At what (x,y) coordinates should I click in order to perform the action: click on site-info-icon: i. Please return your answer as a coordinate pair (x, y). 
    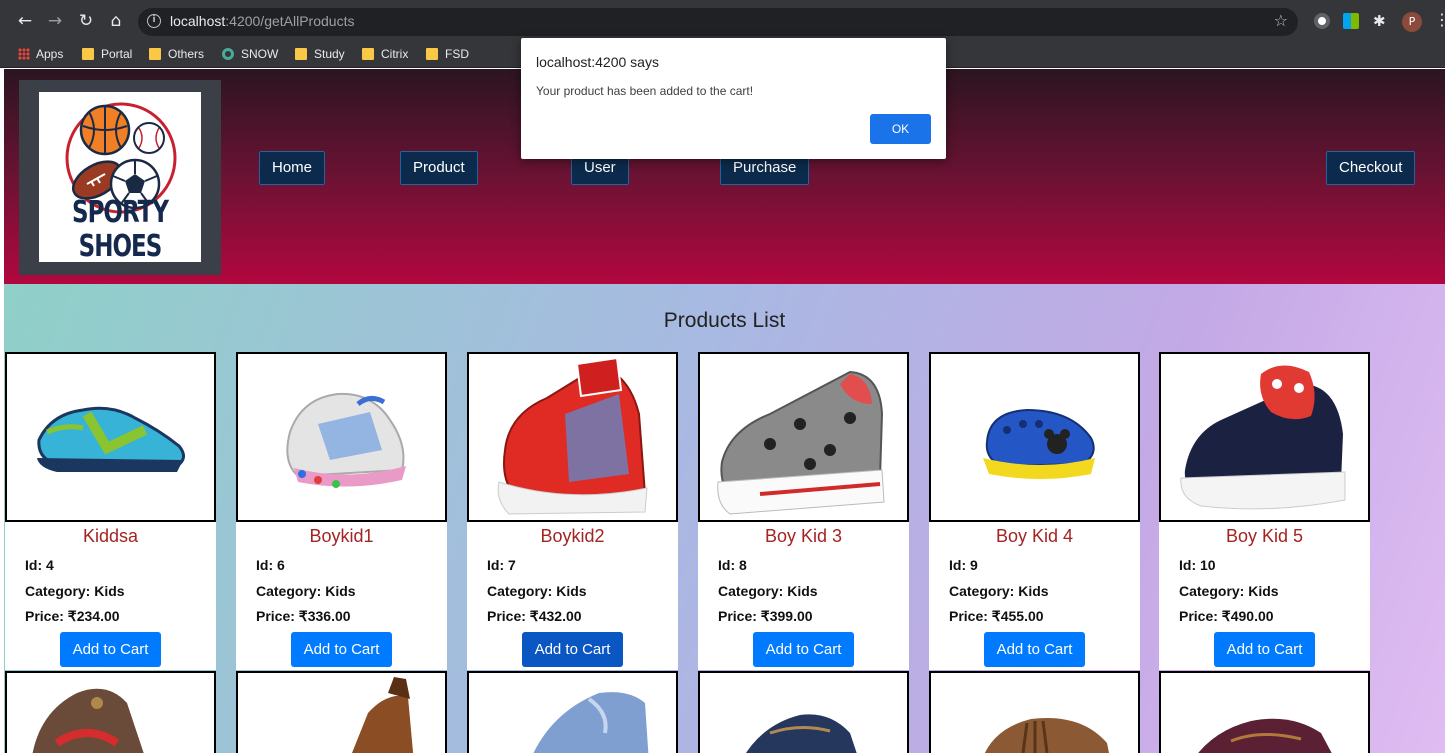
    Looking at the image, I should click on (154, 21).